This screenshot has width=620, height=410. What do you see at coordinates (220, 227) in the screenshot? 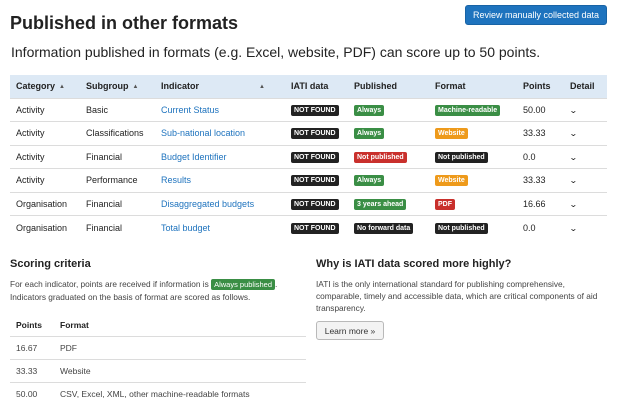
I see `indicator-link: Total budget` at bounding box center [220, 227].